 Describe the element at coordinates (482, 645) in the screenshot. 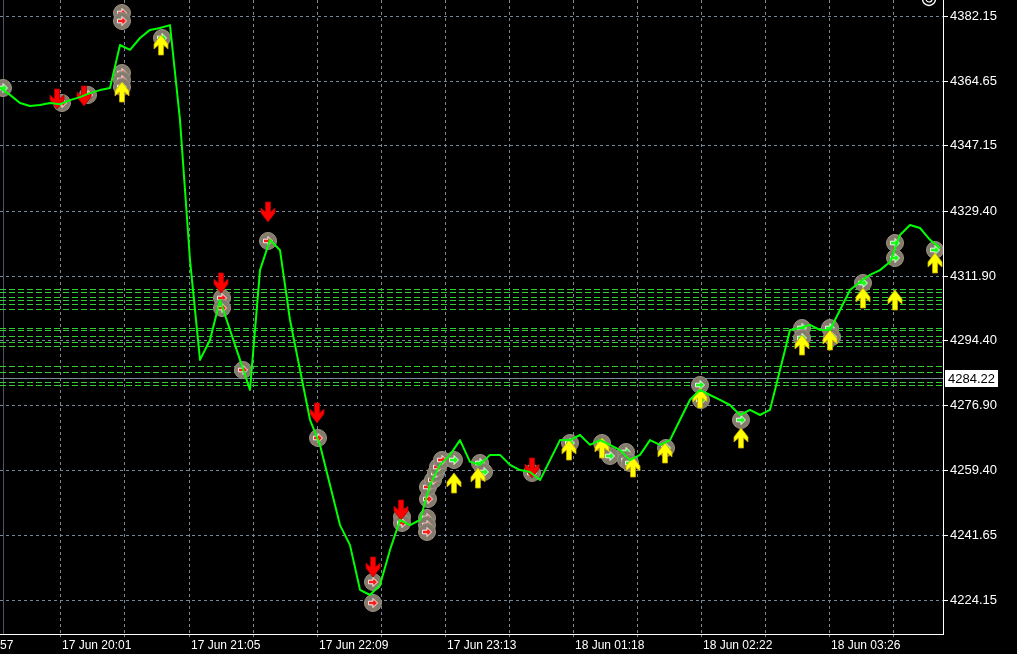

I see `time-axis-label: 17 Jun 23:13` at that location.